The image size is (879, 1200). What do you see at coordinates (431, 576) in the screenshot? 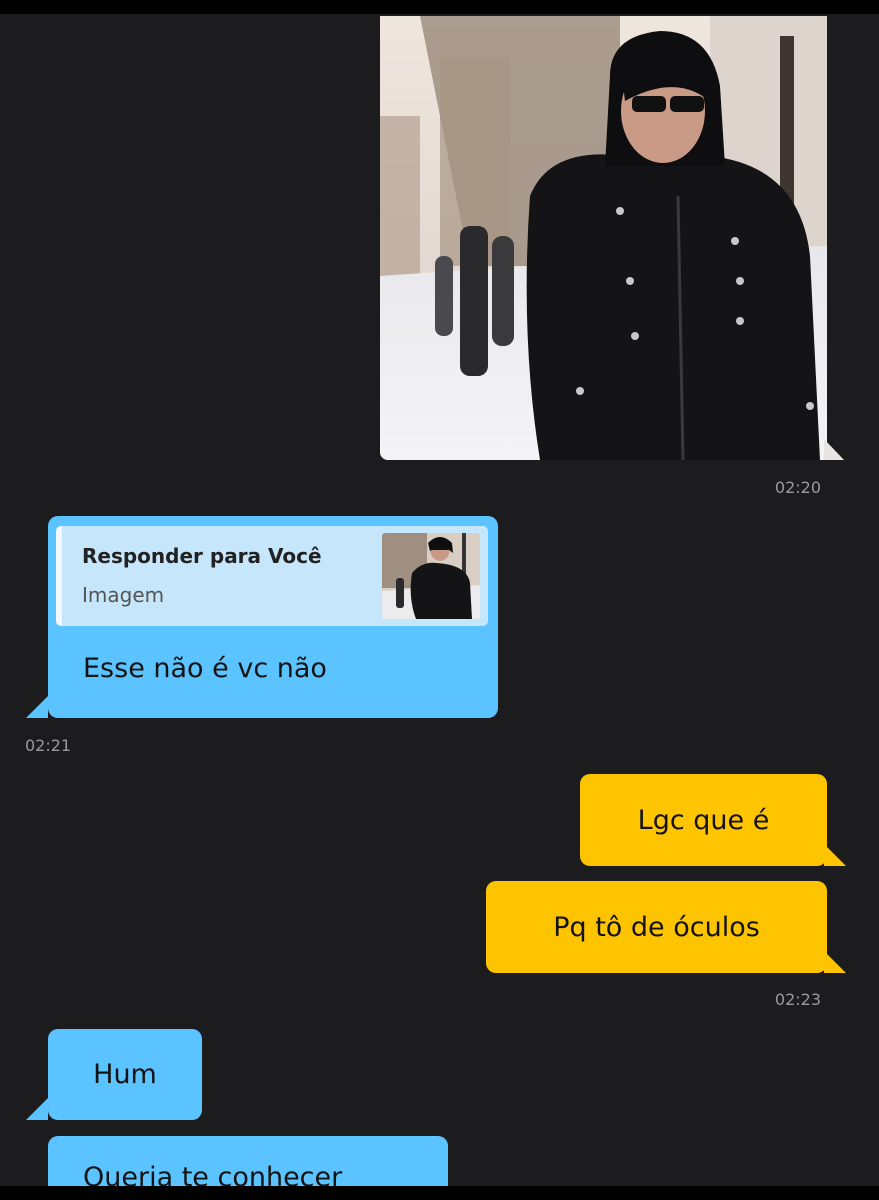
I see `quote-thumbnail` at bounding box center [431, 576].